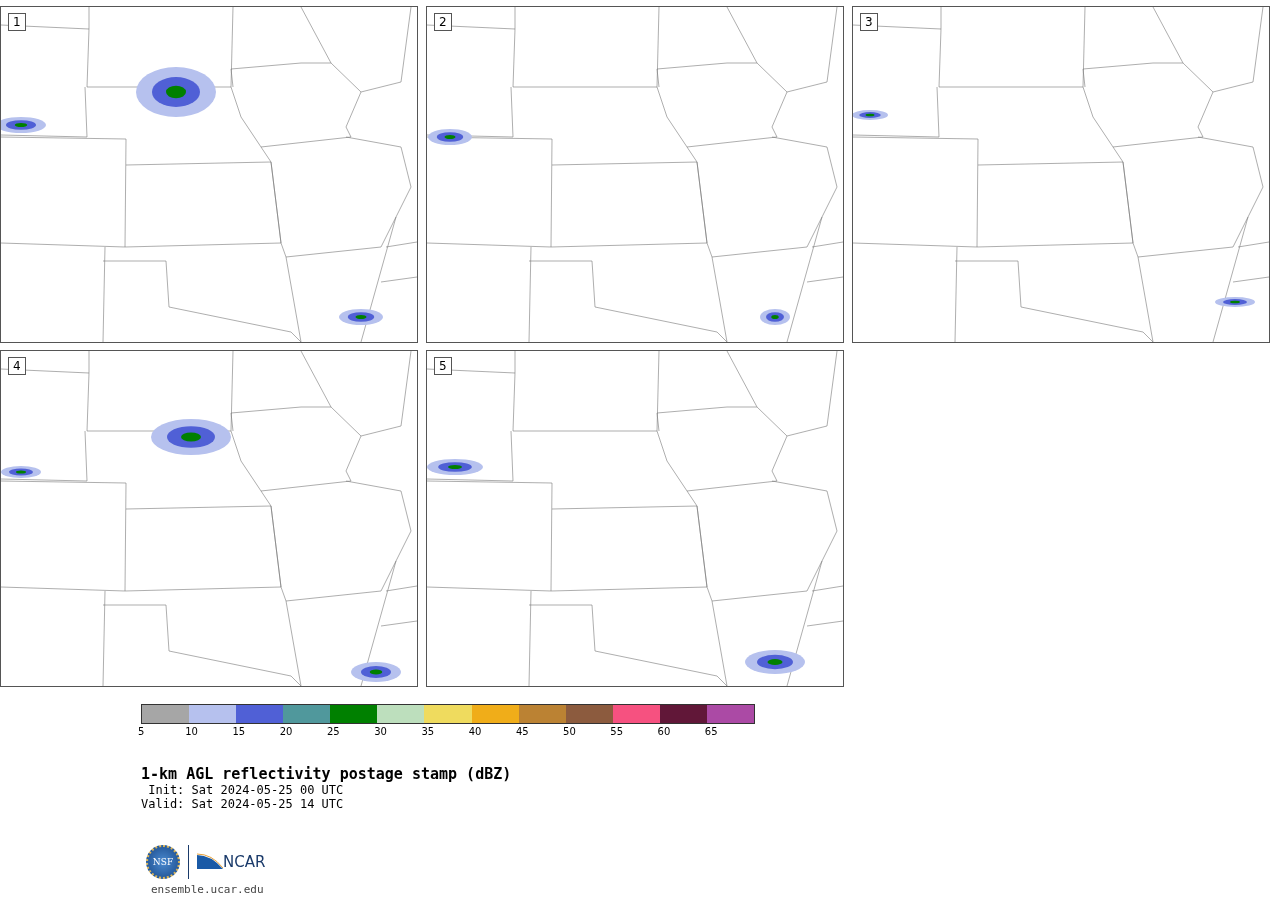 This screenshot has width=1280, height=901. Describe the element at coordinates (327, 774) in the screenshot. I see `chart-title: 1-km AGL reflectivity postage stamp (dBZ)` at that location.